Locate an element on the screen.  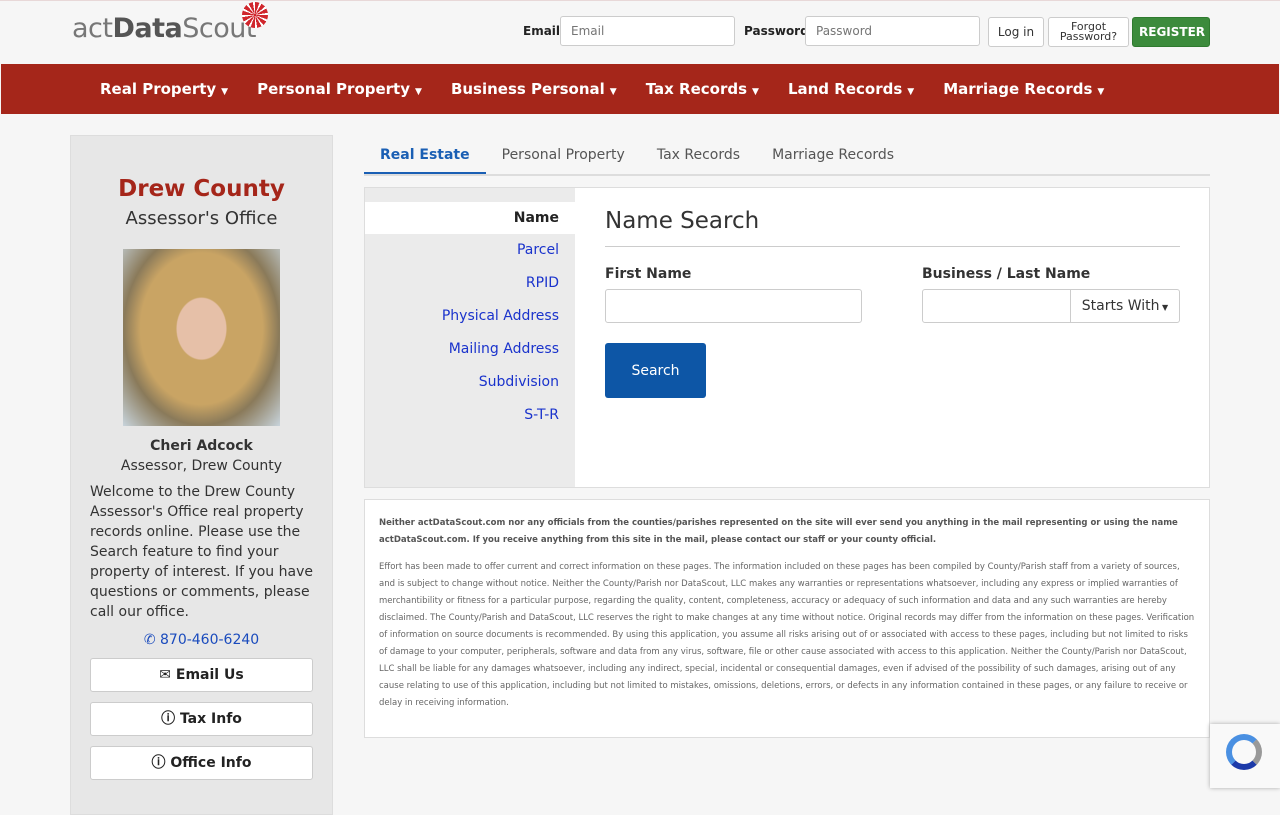
last-name-label: Business / Last Name is located at coordinates (1006, 274).